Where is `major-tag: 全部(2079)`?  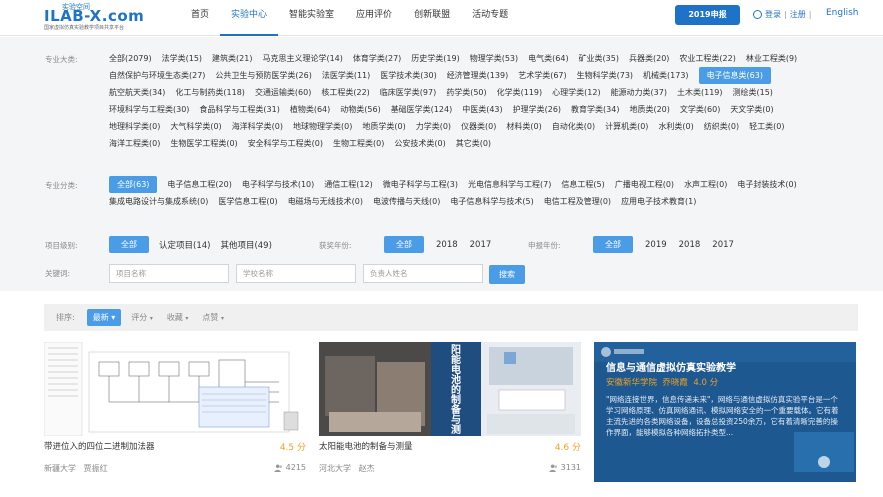
major-tag: 全部(2079) is located at coordinates (130, 58).